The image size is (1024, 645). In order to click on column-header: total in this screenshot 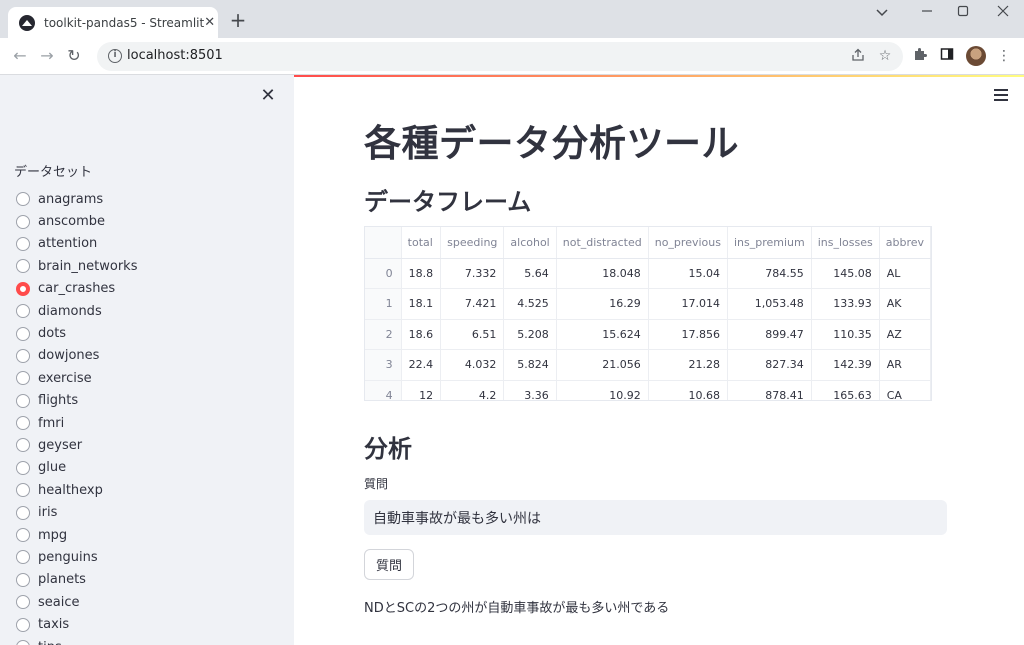, I will do `click(421, 243)`.